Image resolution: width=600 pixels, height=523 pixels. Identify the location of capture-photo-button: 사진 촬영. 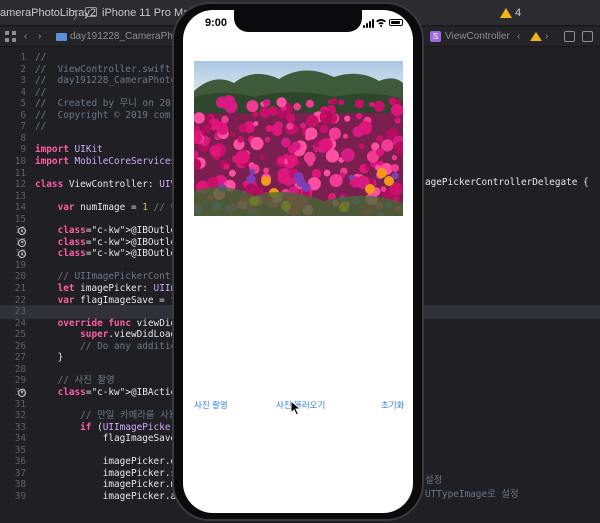
(211, 405).